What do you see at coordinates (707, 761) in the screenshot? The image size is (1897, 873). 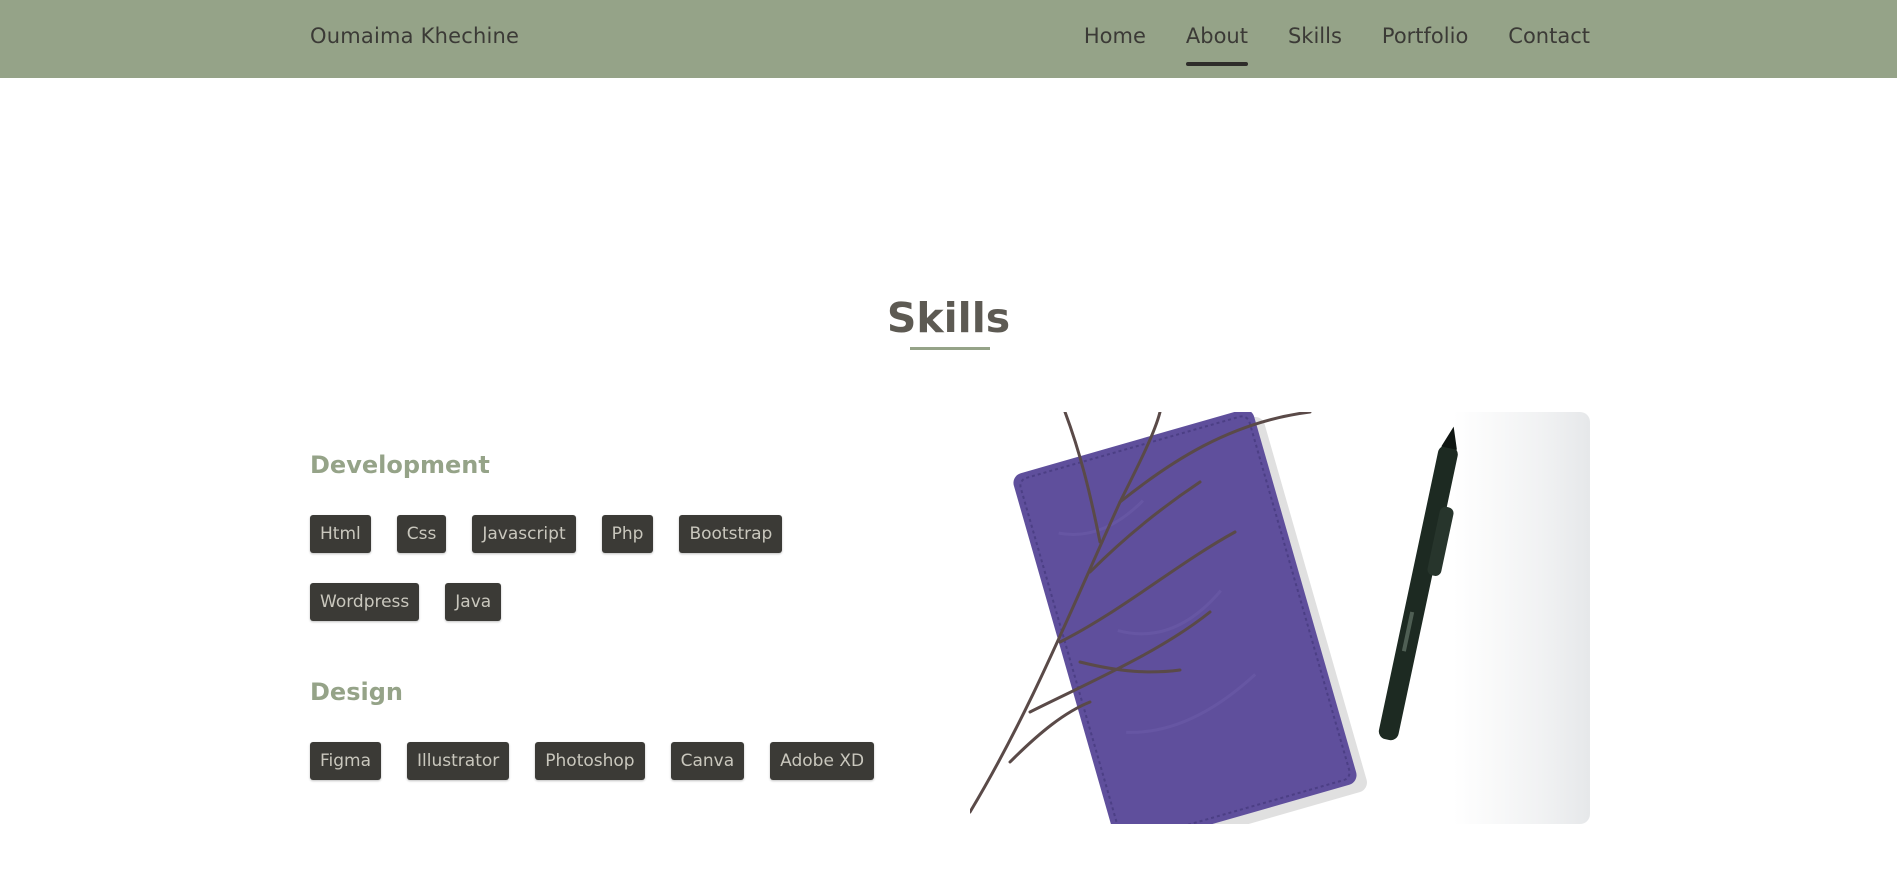 I see `skill-tag-canva: Canva` at bounding box center [707, 761].